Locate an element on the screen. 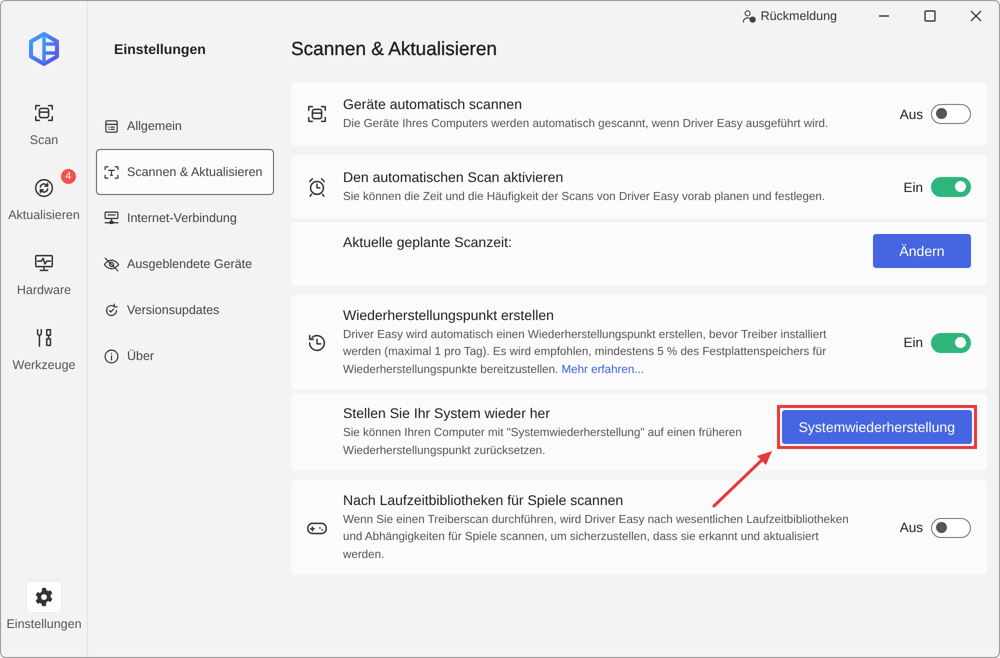  hidden-eye-icon is located at coordinates (111, 264).